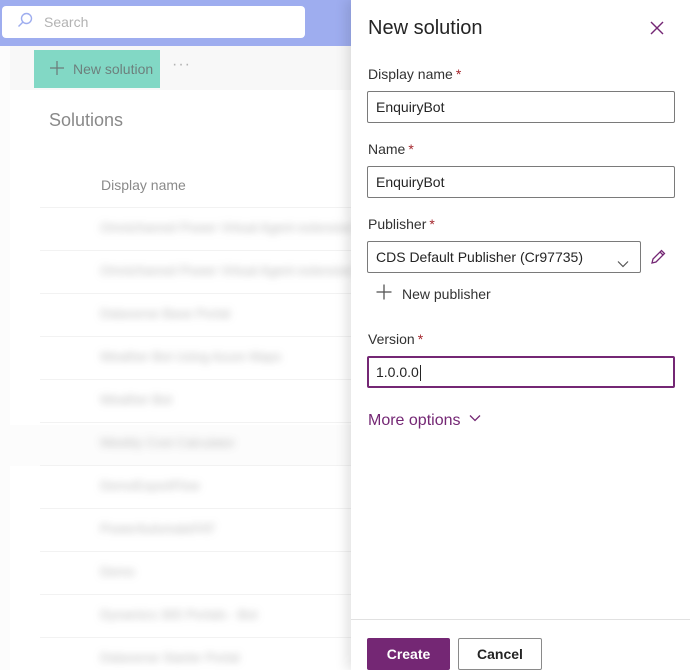  Describe the element at coordinates (521, 372) in the screenshot. I see `version-field: 1.0.0.0` at that location.